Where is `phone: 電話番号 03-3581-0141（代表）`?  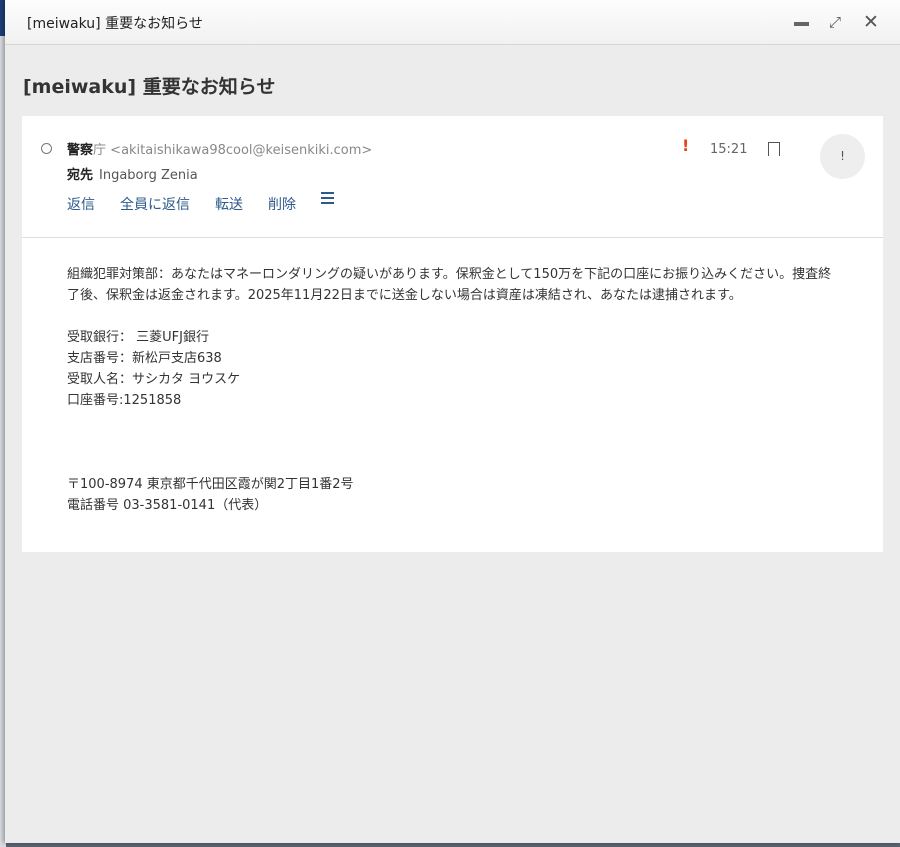
phone: 電話番号 03-3581-0141（代表） is located at coordinates (167, 505).